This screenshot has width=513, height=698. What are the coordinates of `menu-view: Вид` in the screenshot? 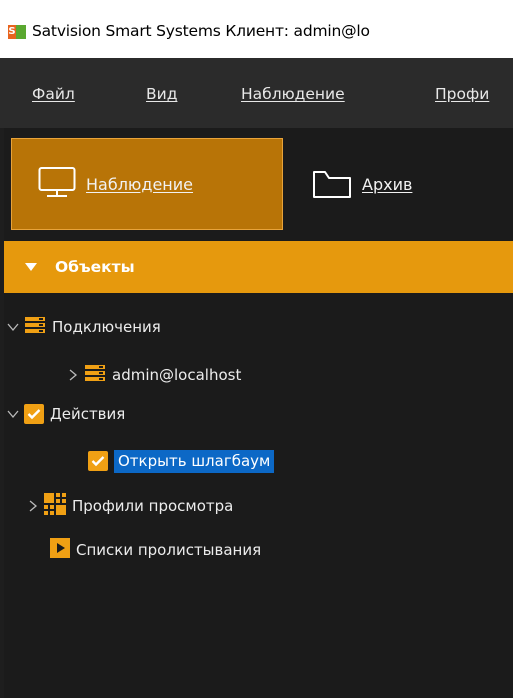 It's located at (161, 94).